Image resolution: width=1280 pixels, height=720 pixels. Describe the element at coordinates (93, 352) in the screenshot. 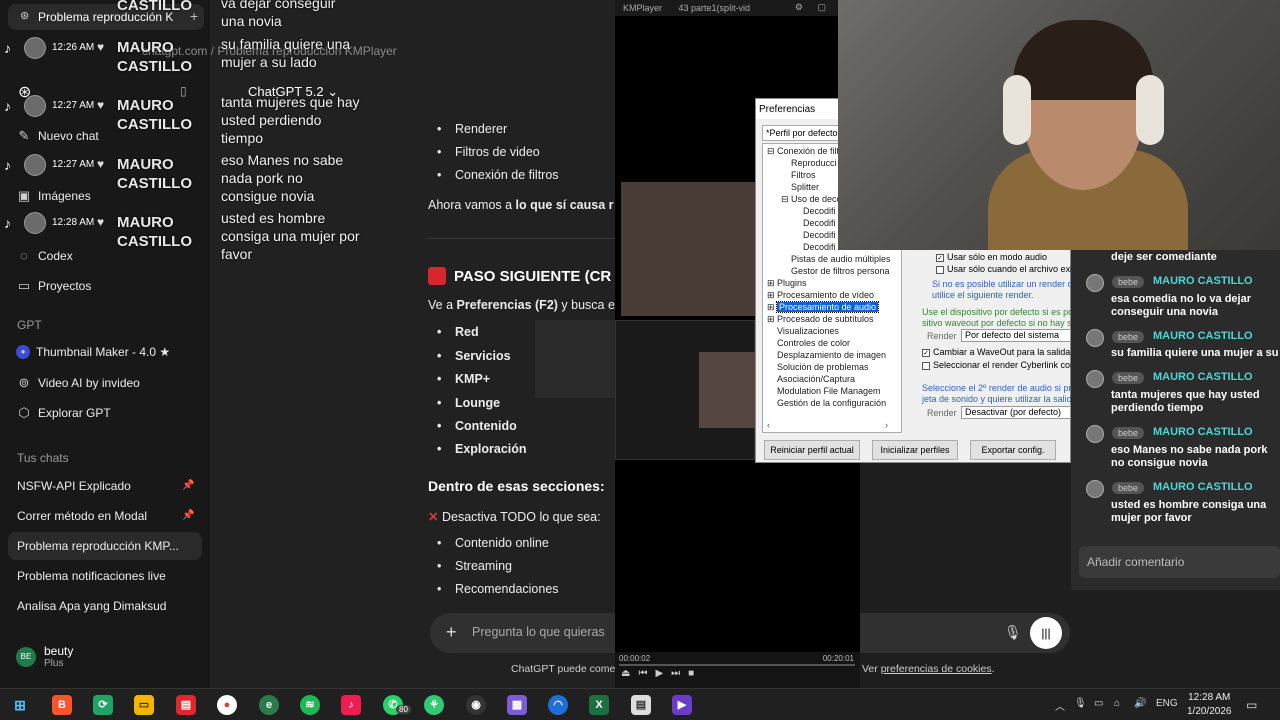

I see `gpt-item-thumbnail-maker: ● Thumbnail Maker - 4.0 ★` at that location.